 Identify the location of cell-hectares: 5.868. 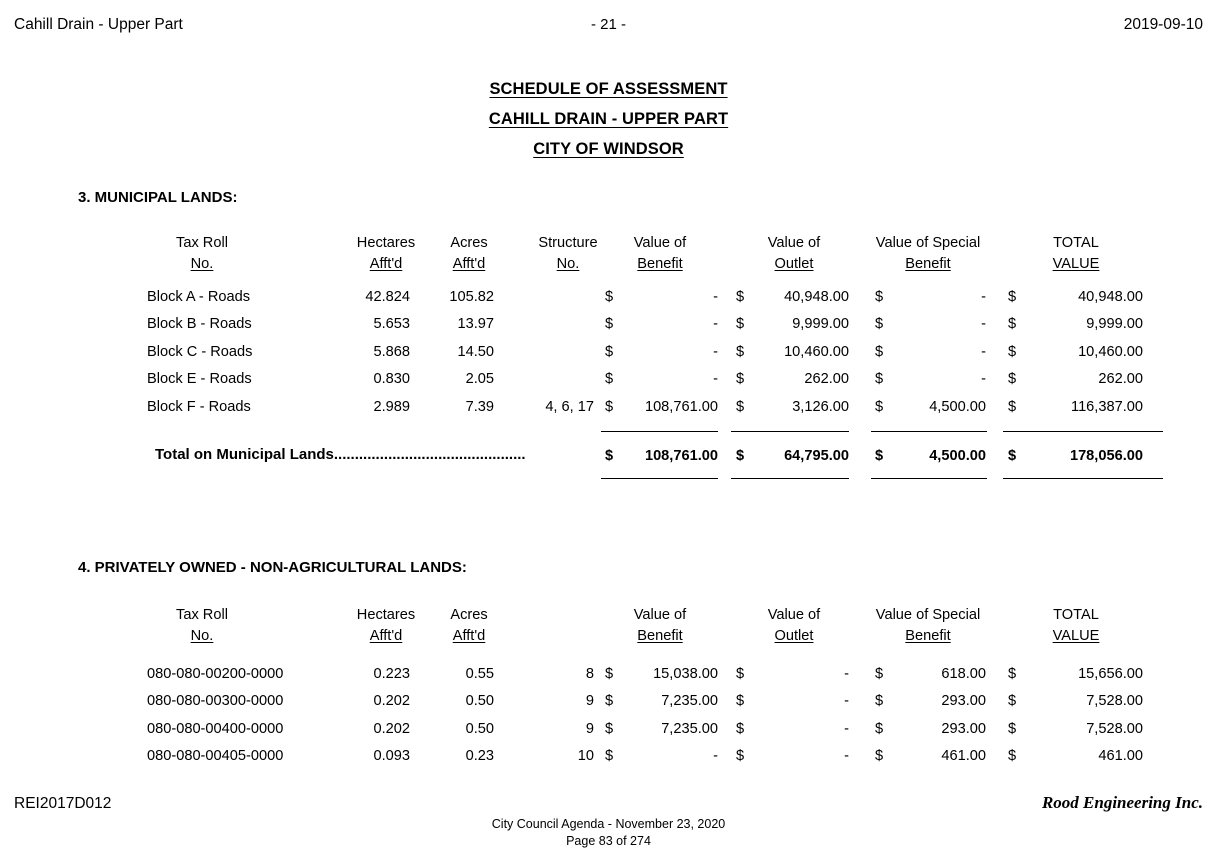
(391, 351).